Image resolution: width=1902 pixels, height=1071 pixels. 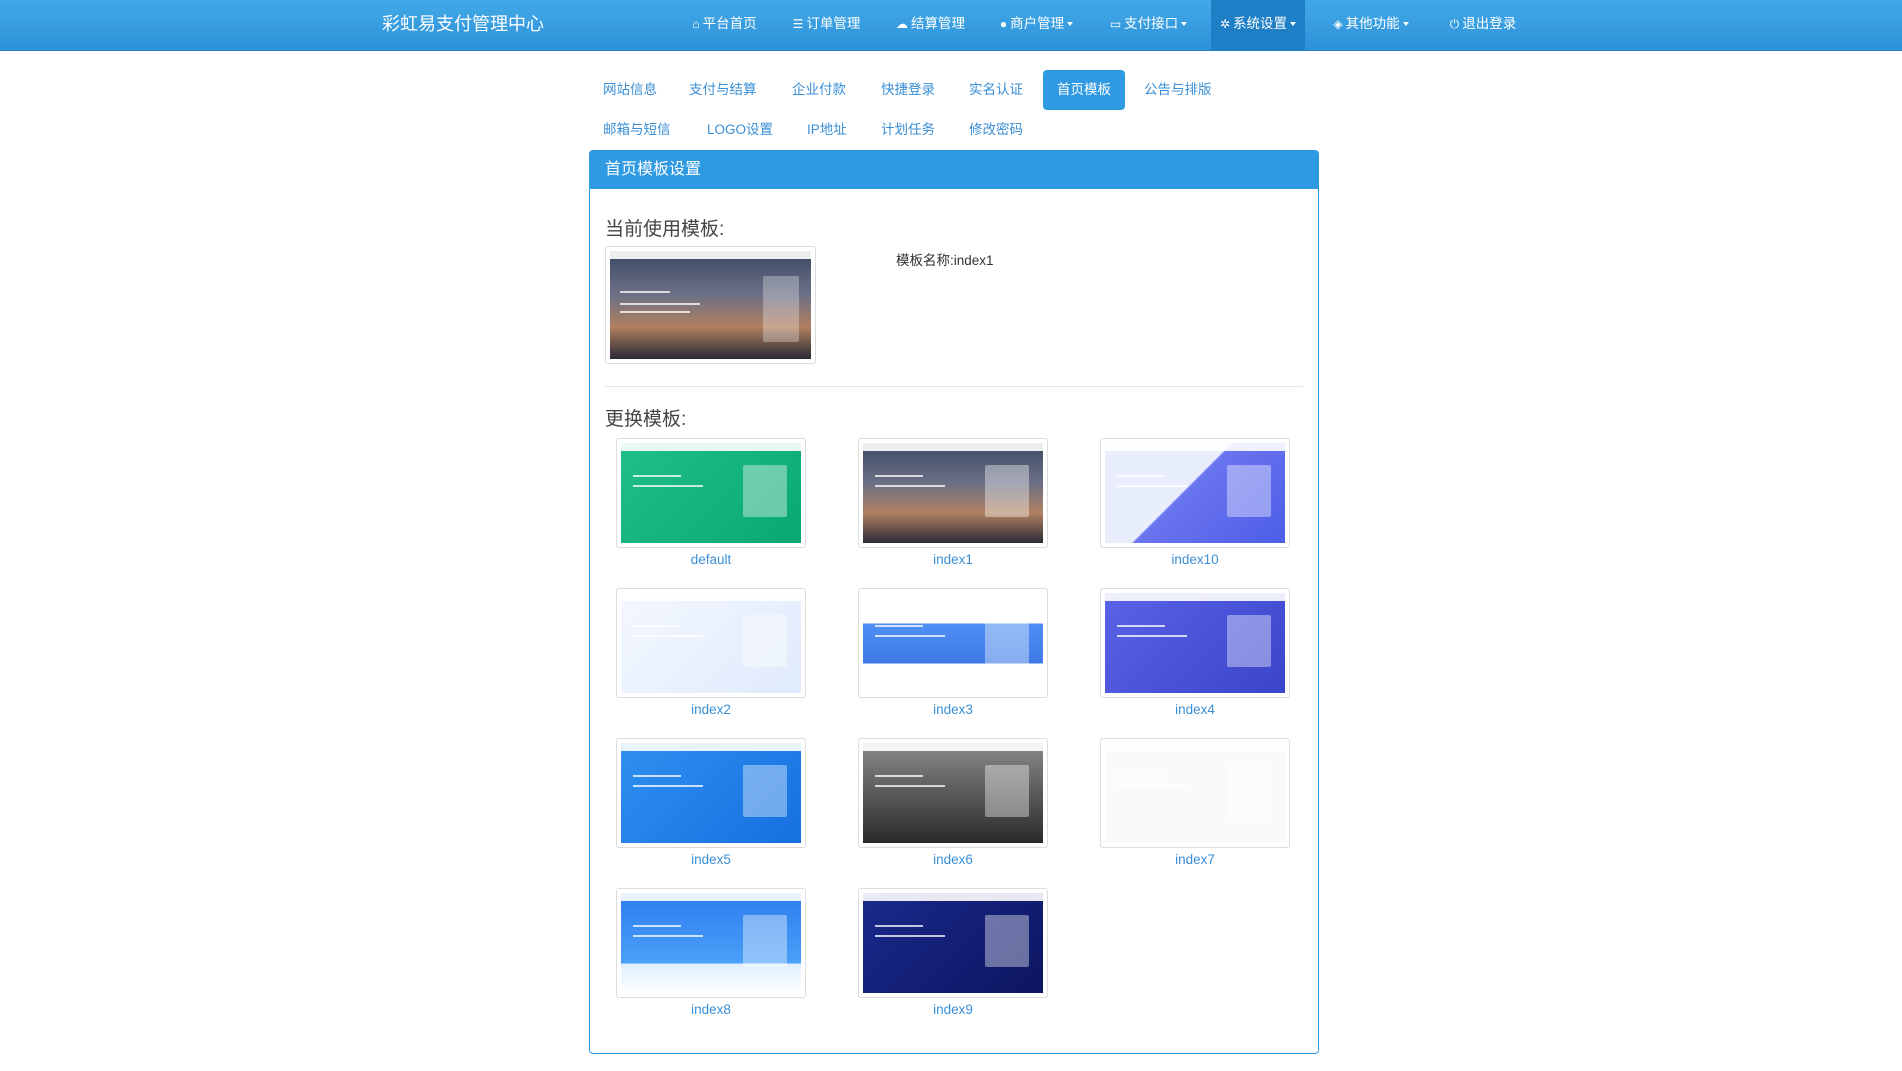 What do you see at coordinates (954, 170) in the screenshot?
I see `panel-heading: 首页模板设置` at bounding box center [954, 170].